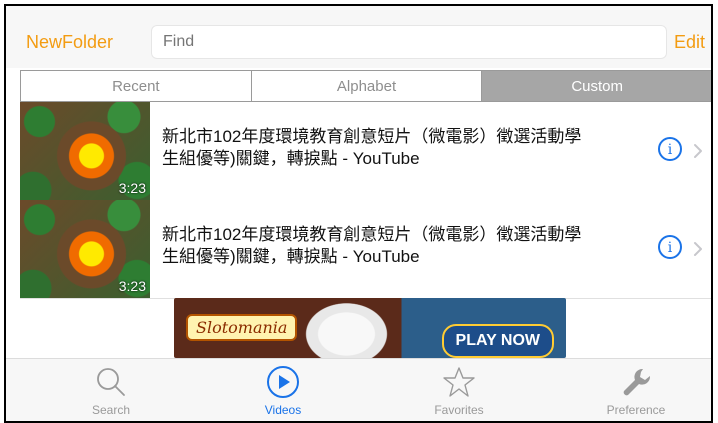 This screenshot has height=423, width=718. I want to click on tab-favorites-label: Favorites, so click(459, 410).